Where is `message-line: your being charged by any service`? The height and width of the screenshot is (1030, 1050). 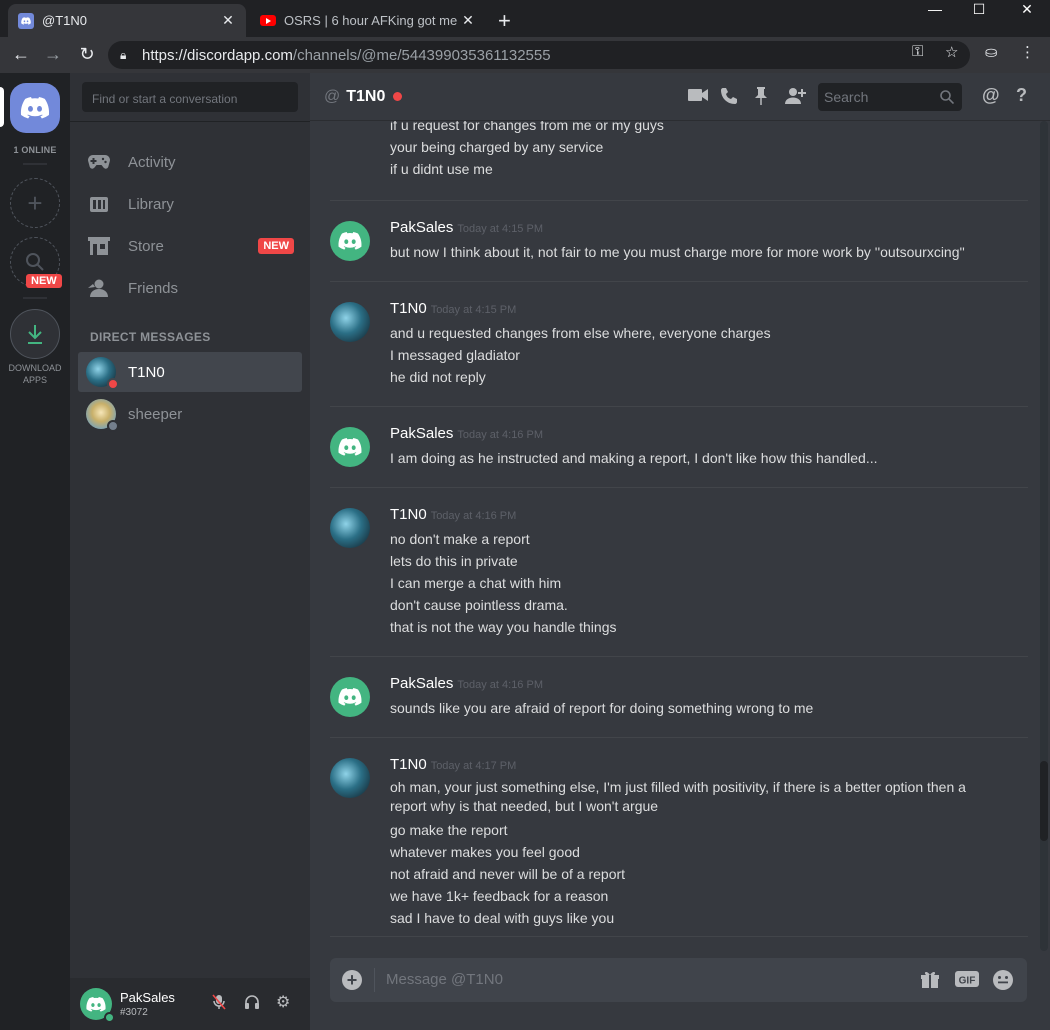 message-line: your being charged by any service is located at coordinates (497, 147).